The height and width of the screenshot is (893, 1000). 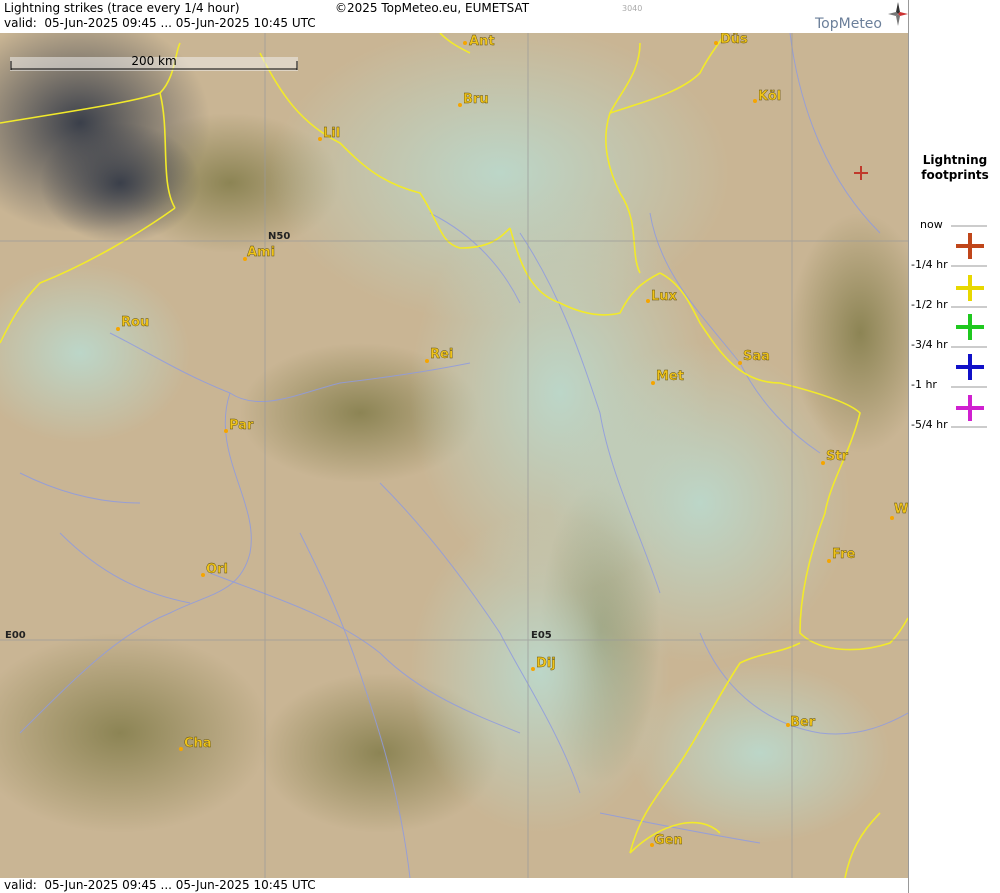 I want to click on legend-time-now: now, so click(x=931, y=224).